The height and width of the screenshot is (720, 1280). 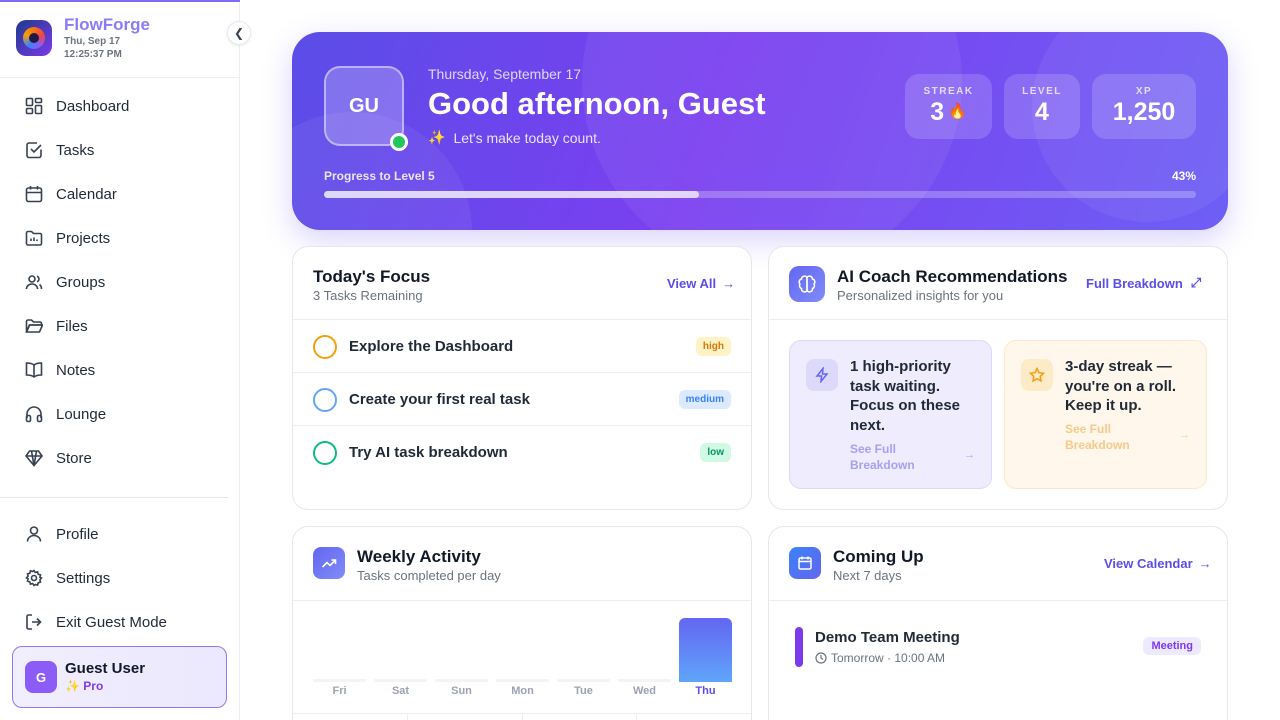 What do you see at coordinates (72, 326) in the screenshot?
I see `sidebar-item-label: Files` at bounding box center [72, 326].